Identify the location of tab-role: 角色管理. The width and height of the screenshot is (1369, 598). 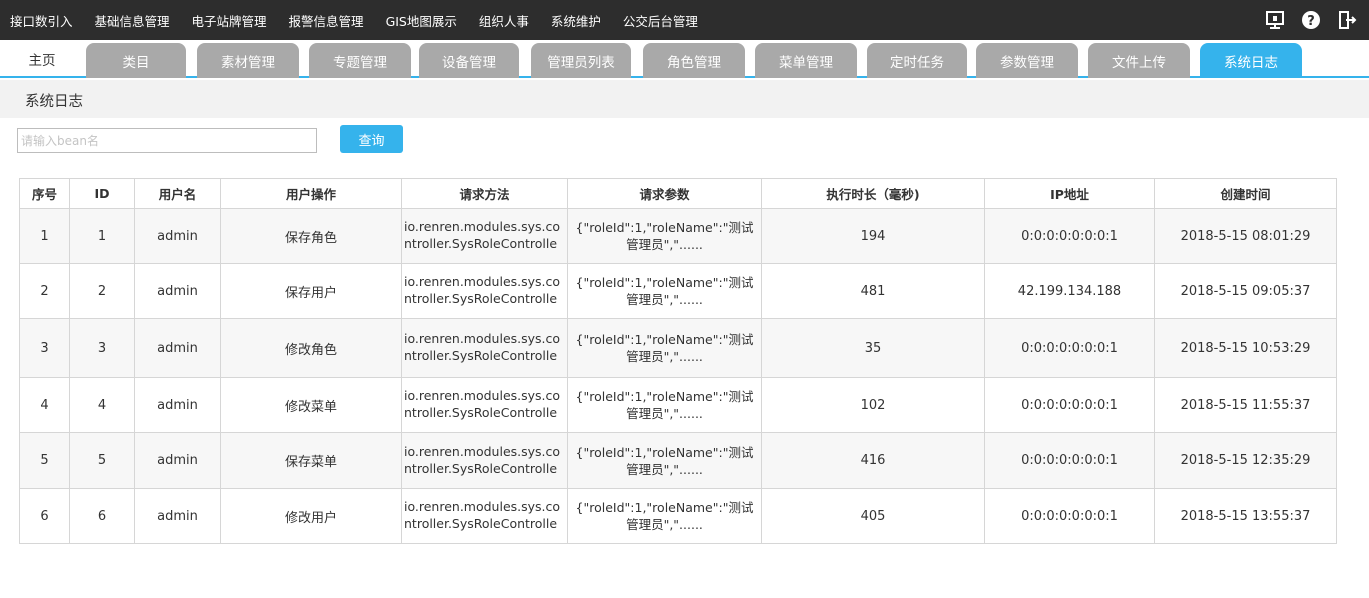
(694, 60).